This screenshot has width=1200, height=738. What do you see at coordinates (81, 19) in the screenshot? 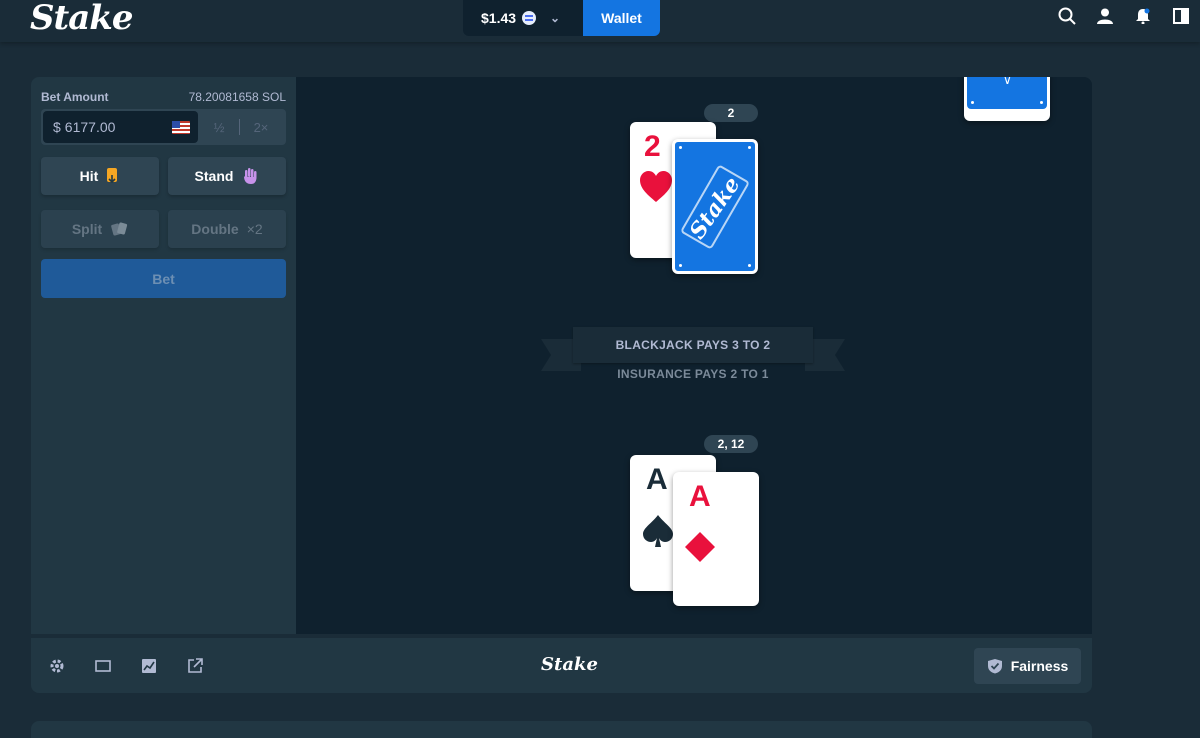
I see `stake-logo: Stake` at bounding box center [81, 19].